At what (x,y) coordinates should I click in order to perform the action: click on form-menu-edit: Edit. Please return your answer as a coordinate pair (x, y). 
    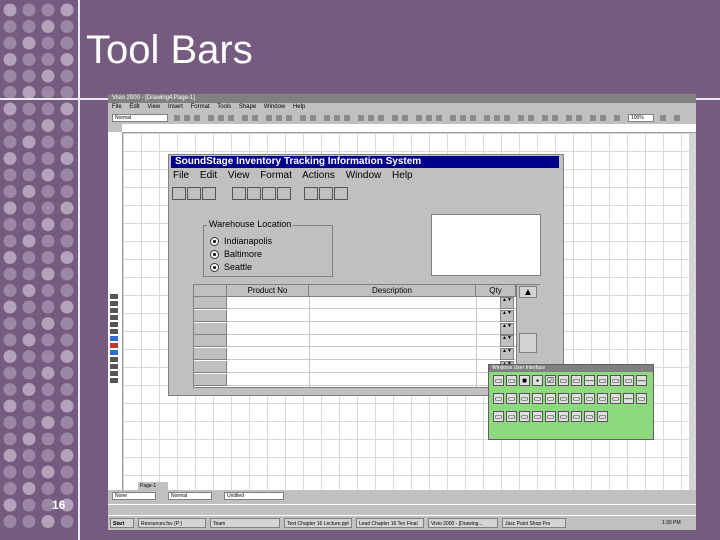
    Looking at the image, I should click on (208, 175).